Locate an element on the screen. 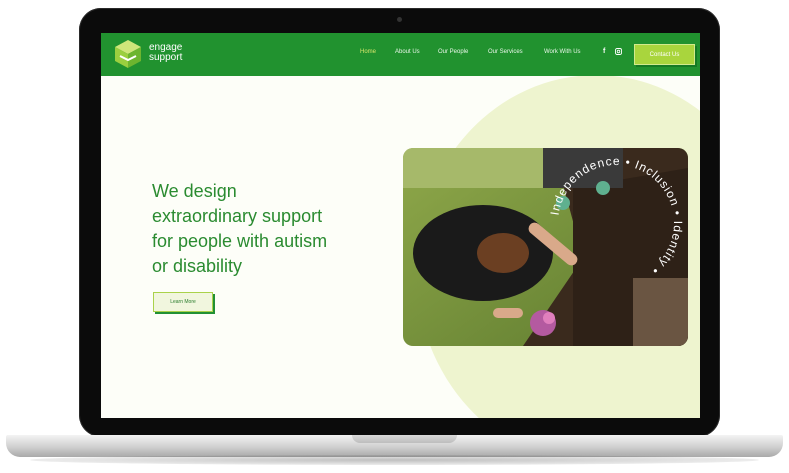  brand-line-2: support is located at coordinates (166, 57).